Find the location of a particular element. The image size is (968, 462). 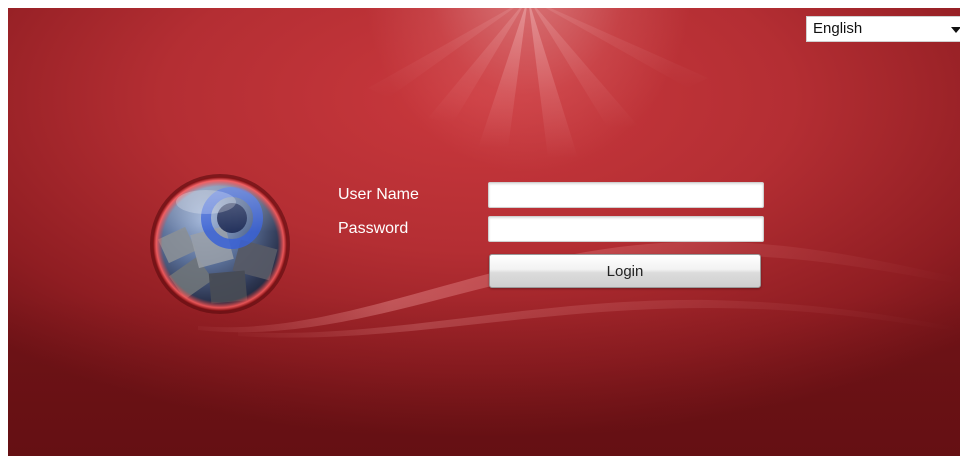

language-select-value: English is located at coordinates (838, 28).